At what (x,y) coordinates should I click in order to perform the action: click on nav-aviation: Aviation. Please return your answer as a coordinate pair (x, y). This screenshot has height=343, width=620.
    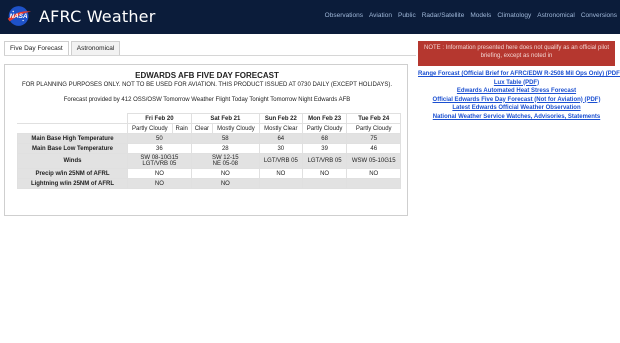
    Looking at the image, I should click on (380, 15).